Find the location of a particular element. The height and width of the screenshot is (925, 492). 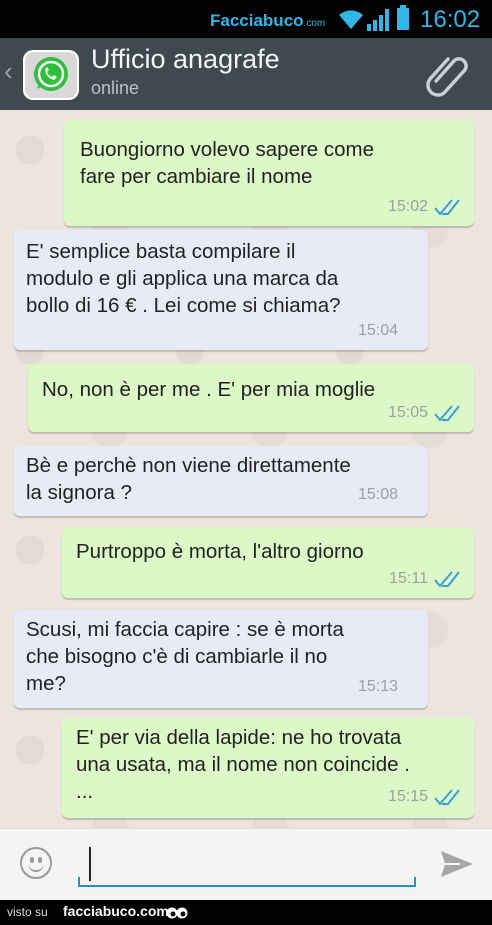

message-text: Purtroppo è morta, l'altro giorno is located at coordinates (220, 551).